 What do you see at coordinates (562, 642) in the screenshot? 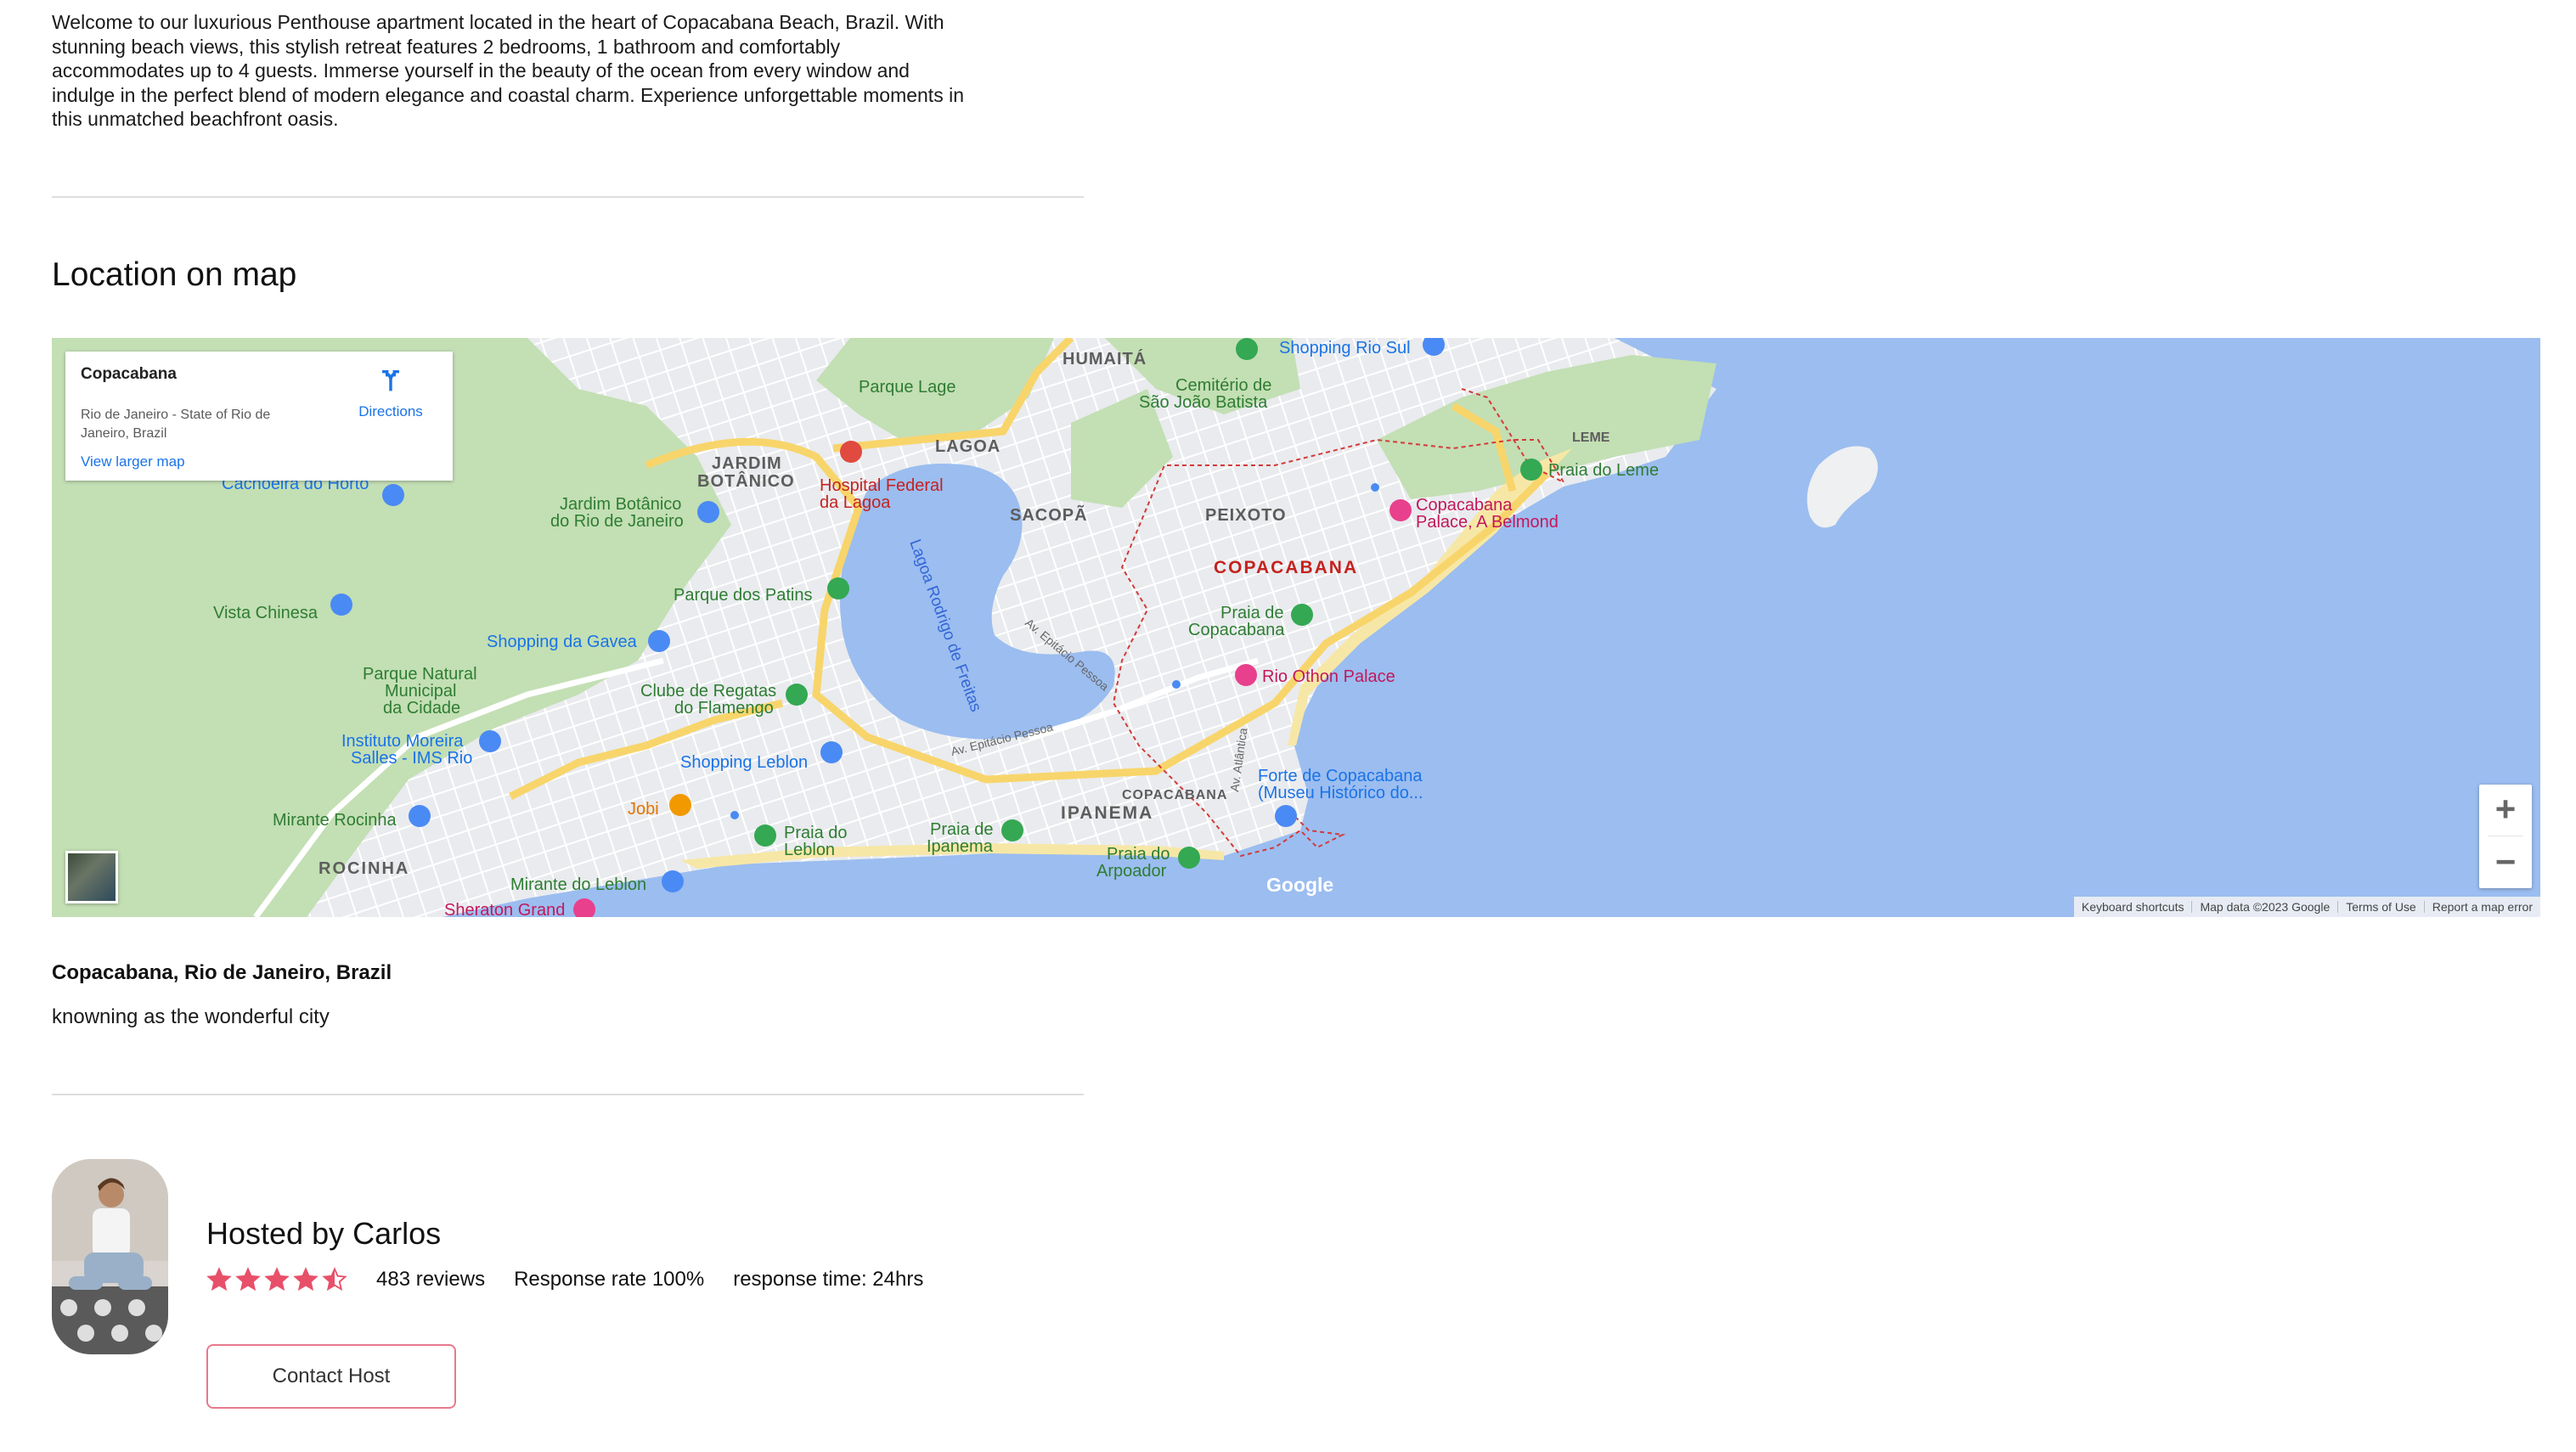
I see `map-label: Shopping da Gavea` at bounding box center [562, 642].